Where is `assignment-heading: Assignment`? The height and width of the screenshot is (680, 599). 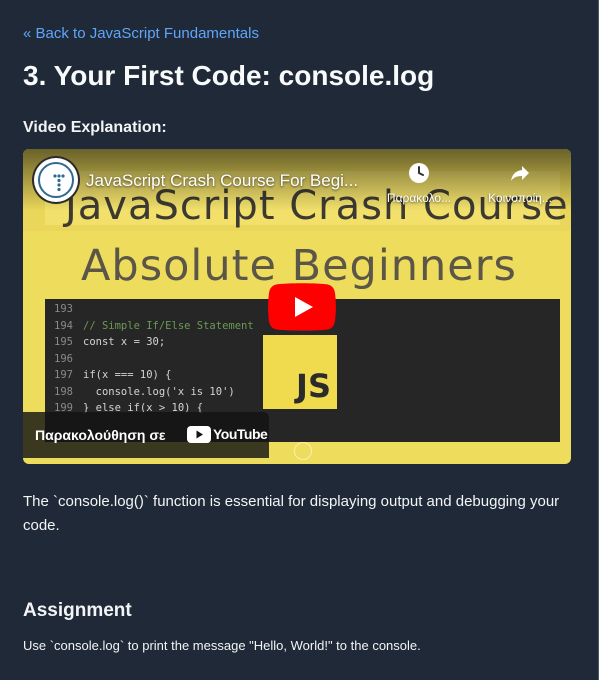
assignment-heading: Assignment is located at coordinates (77, 610).